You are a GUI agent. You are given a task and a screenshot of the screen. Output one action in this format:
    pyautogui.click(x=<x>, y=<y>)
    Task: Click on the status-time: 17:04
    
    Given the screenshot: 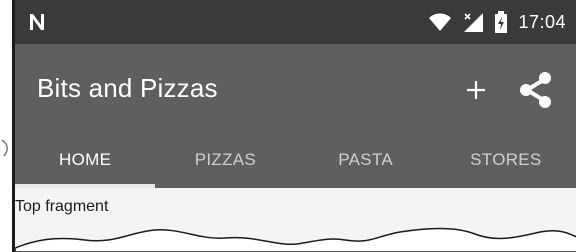 What is the action you would take?
    pyautogui.click(x=542, y=21)
    